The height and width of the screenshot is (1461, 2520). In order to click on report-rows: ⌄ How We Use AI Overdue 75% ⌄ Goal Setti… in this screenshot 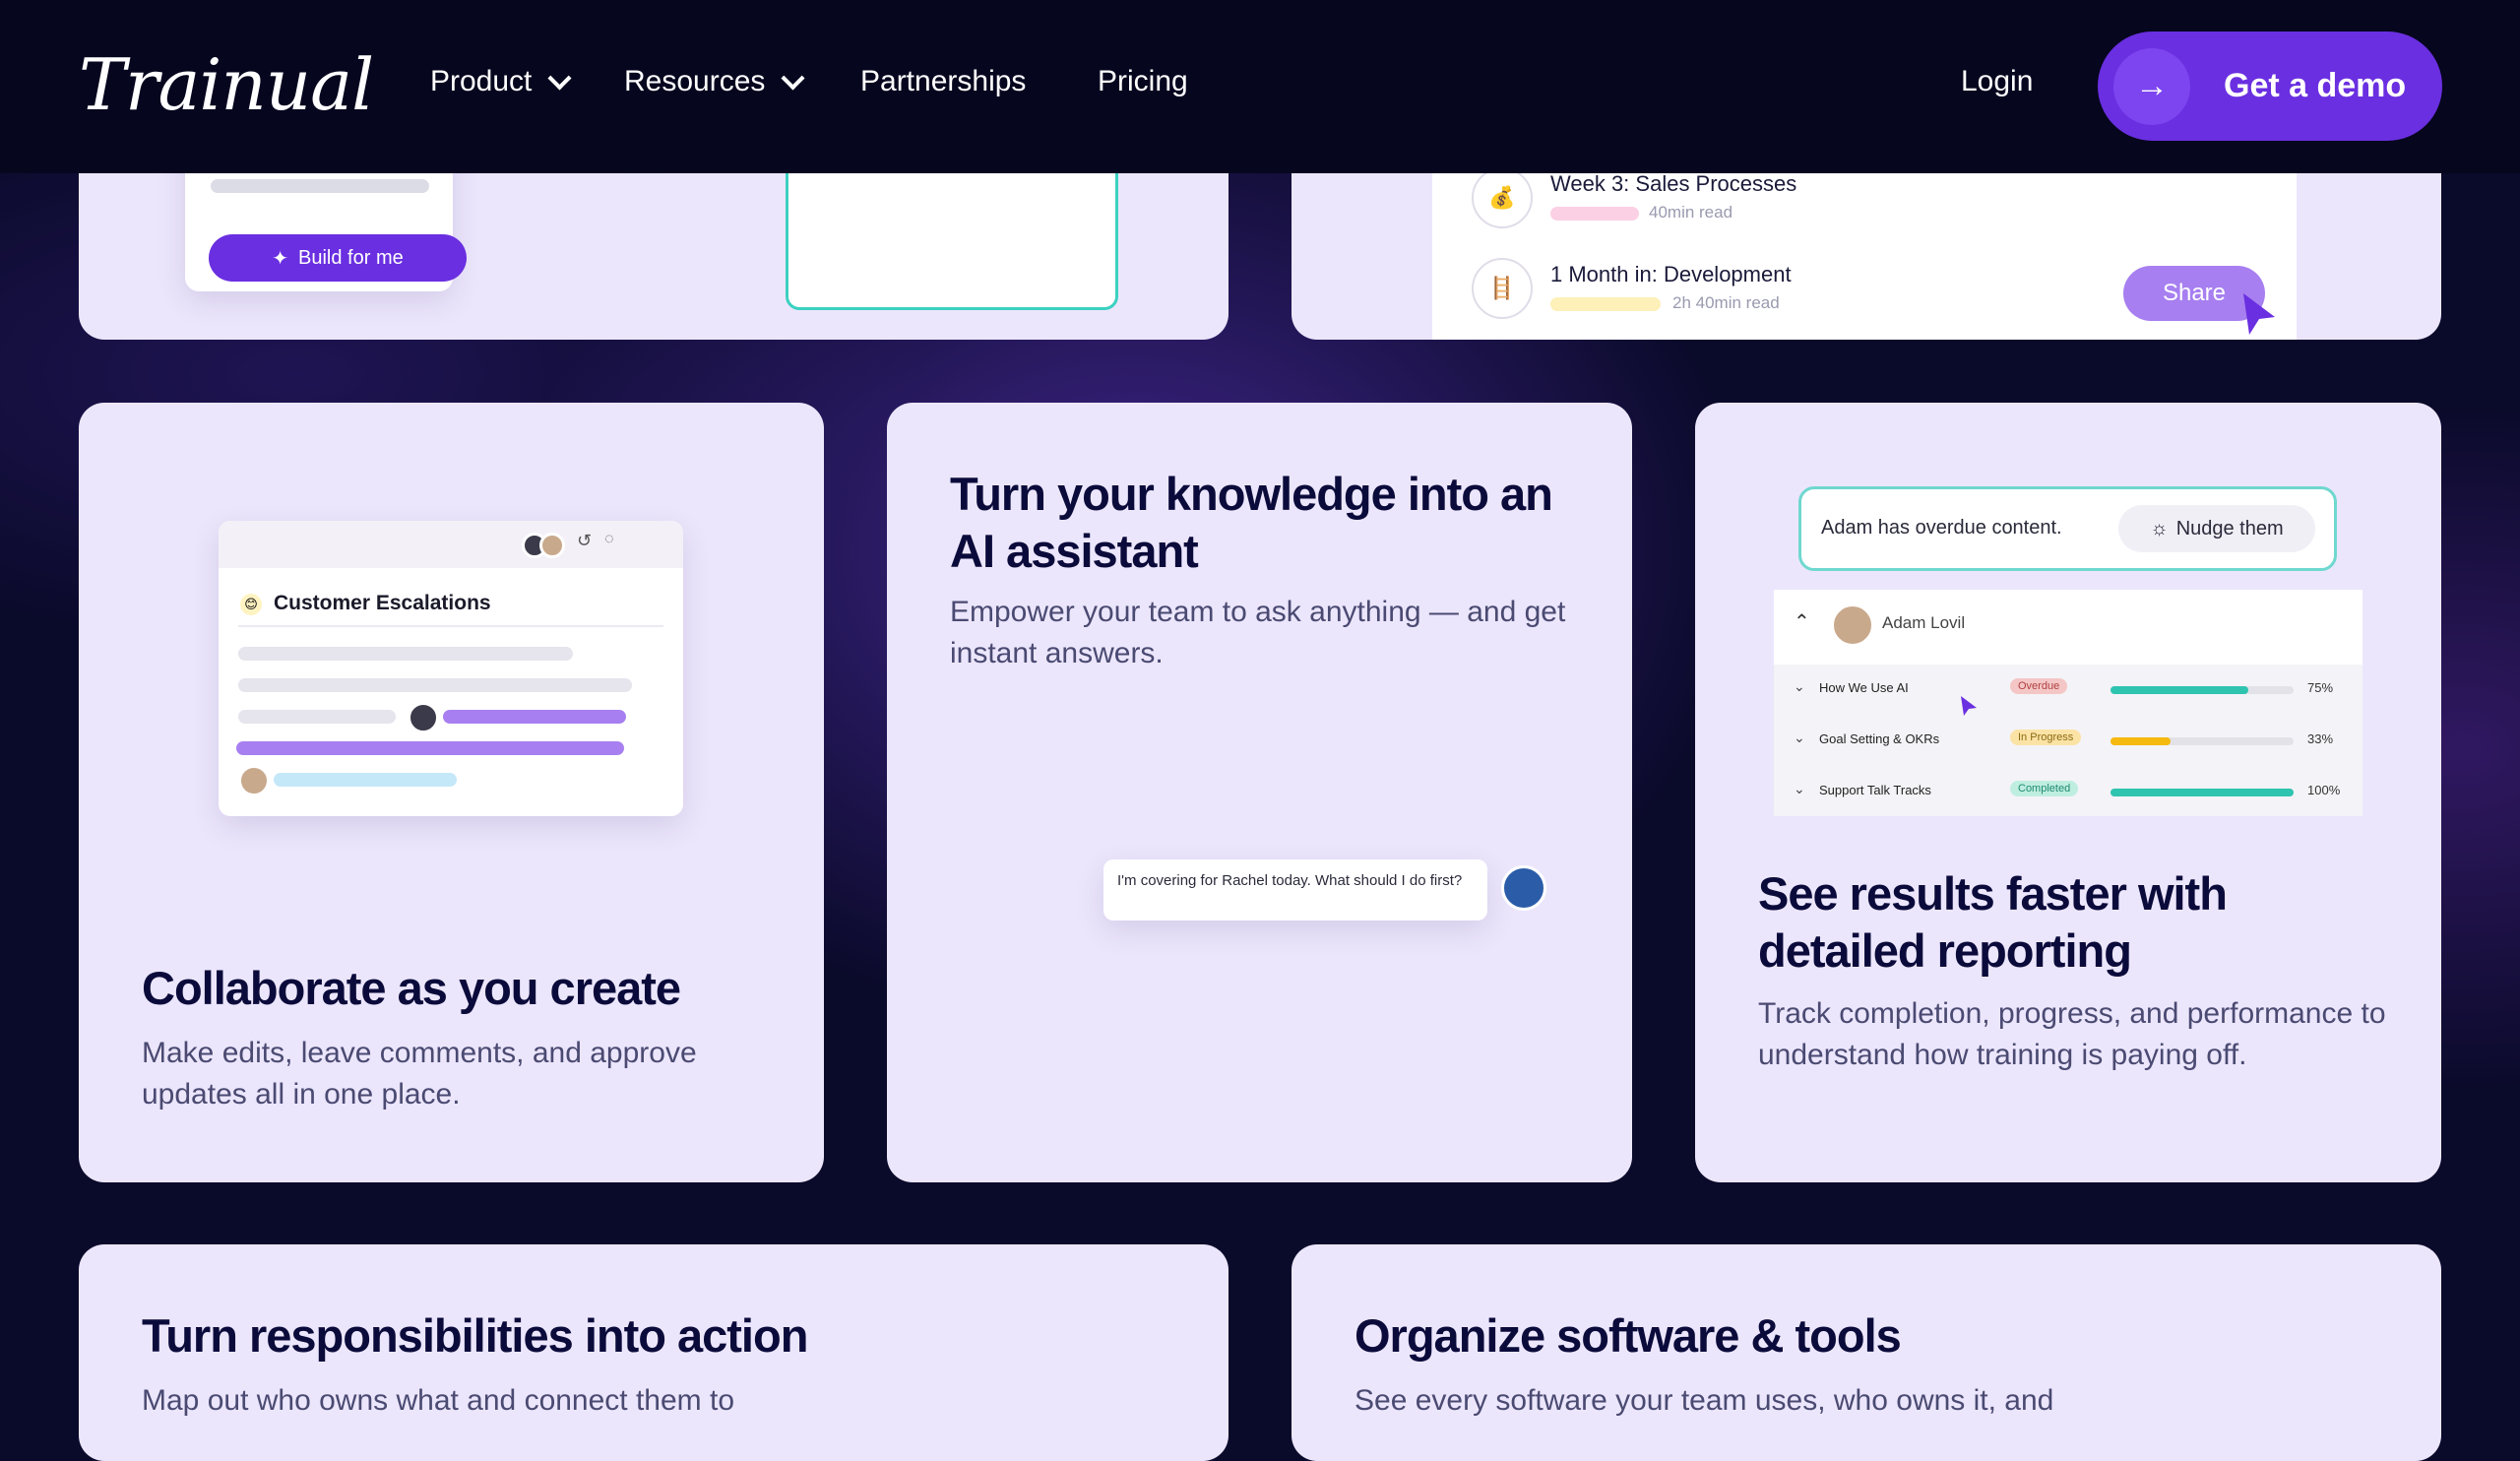, I will do `click(2068, 740)`.